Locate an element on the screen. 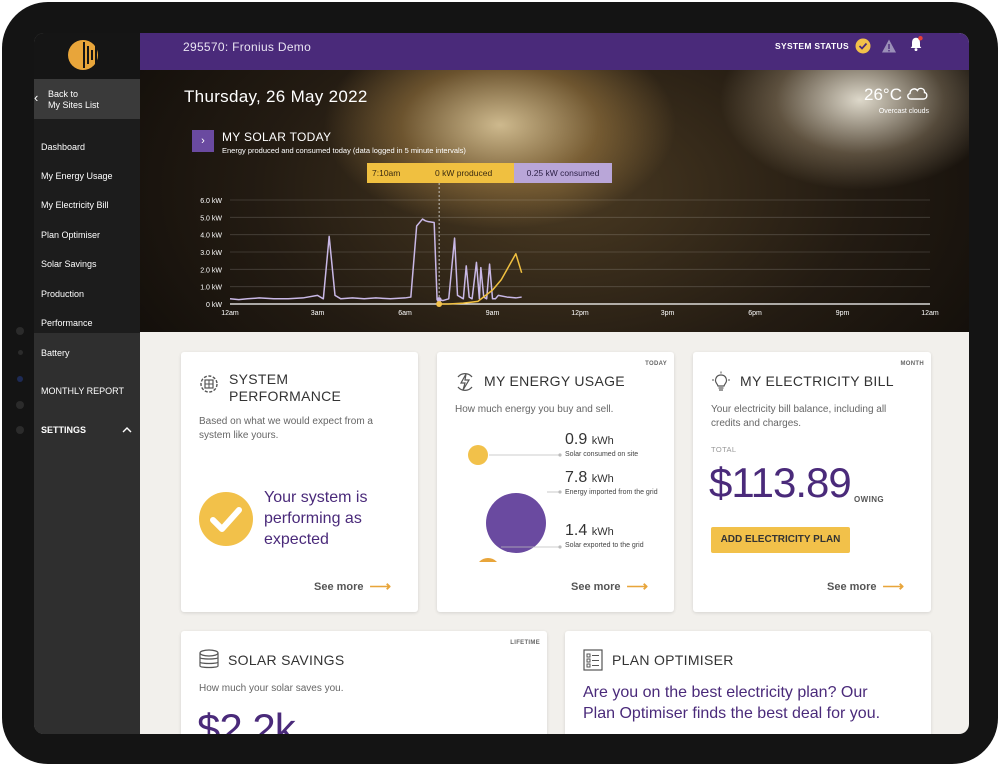 The width and height of the screenshot is (1000, 766). x-tick-label: 6pm is located at coordinates (755, 313).